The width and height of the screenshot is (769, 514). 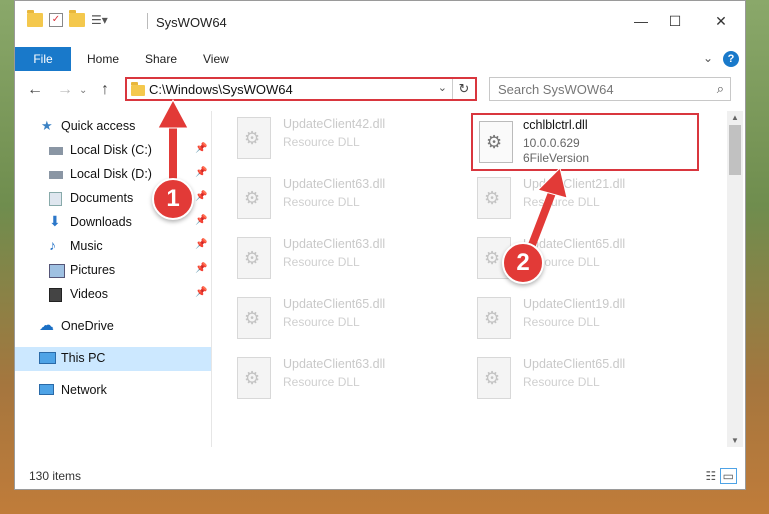 What do you see at coordinates (113, 295) in the screenshot?
I see `sidebar-item-videos: Videos 📌` at bounding box center [113, 295].